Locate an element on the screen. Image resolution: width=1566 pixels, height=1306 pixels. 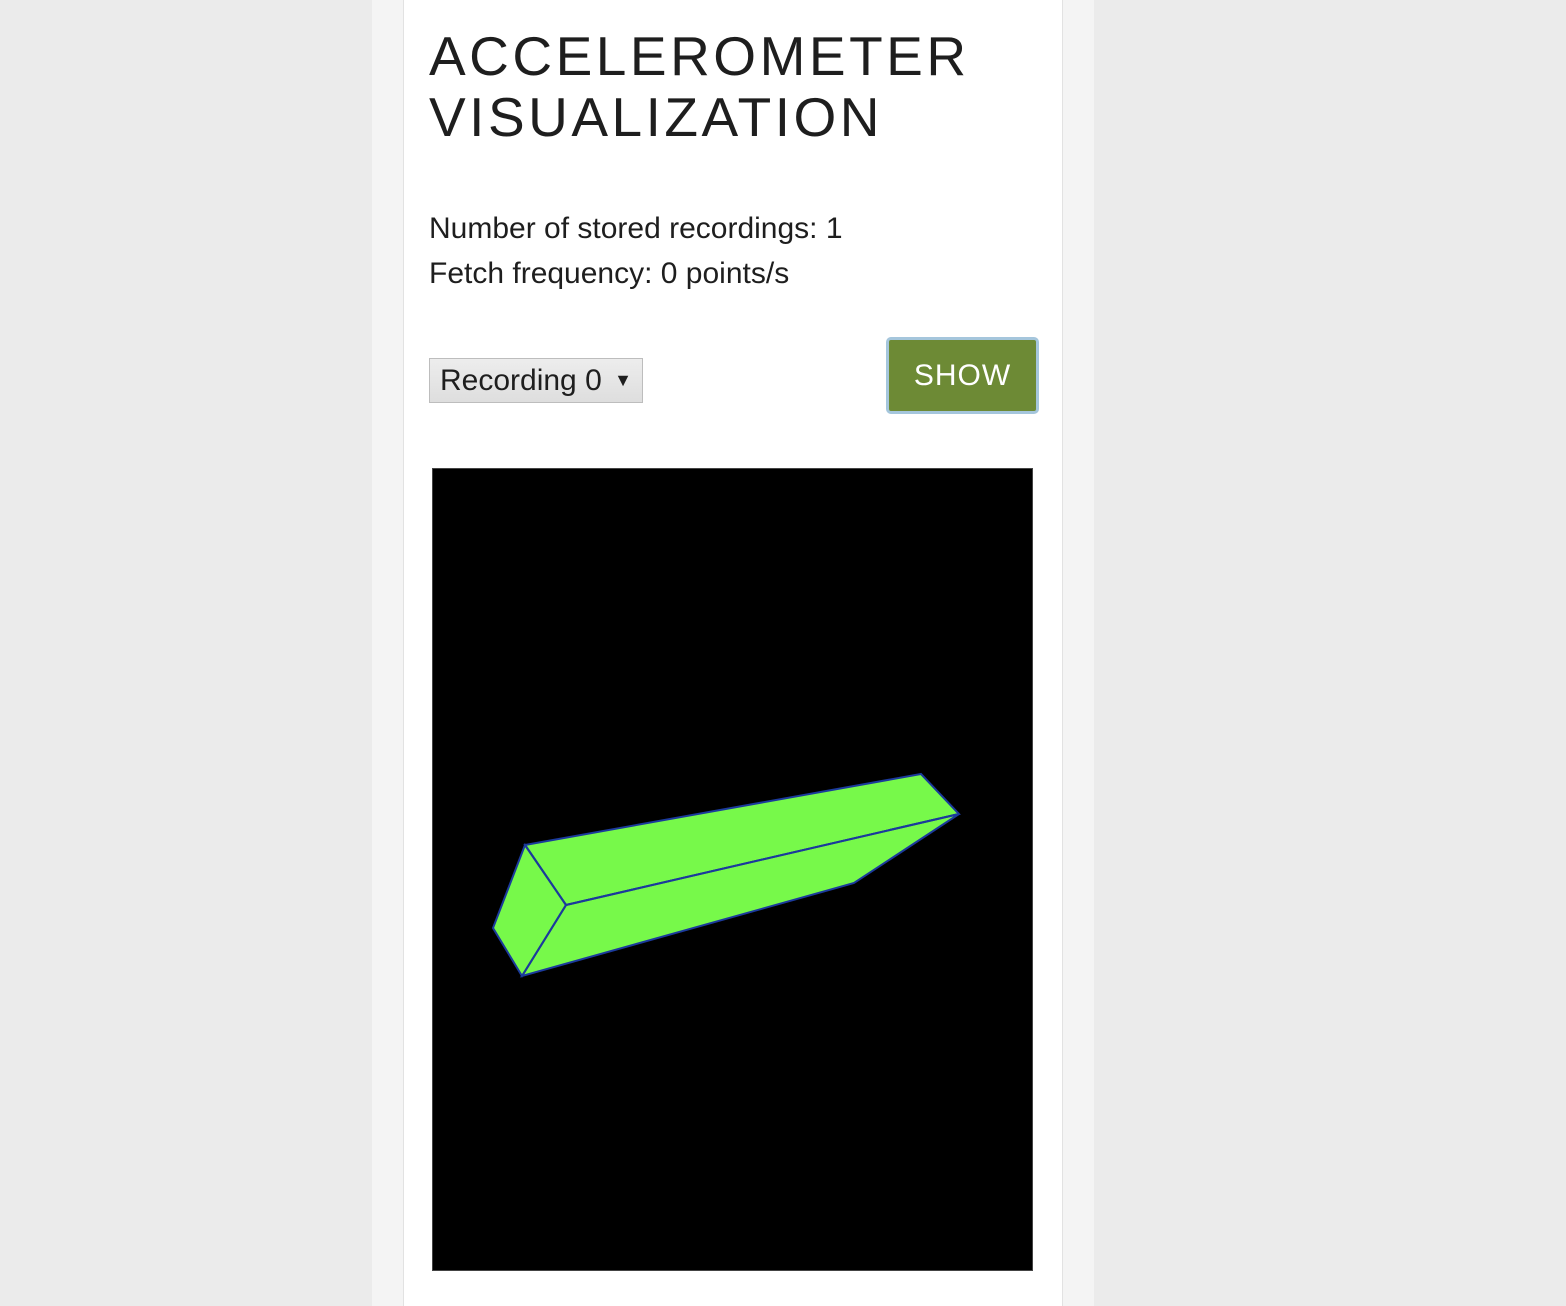
show-button: SHOW is located at coordinates (962, 375).